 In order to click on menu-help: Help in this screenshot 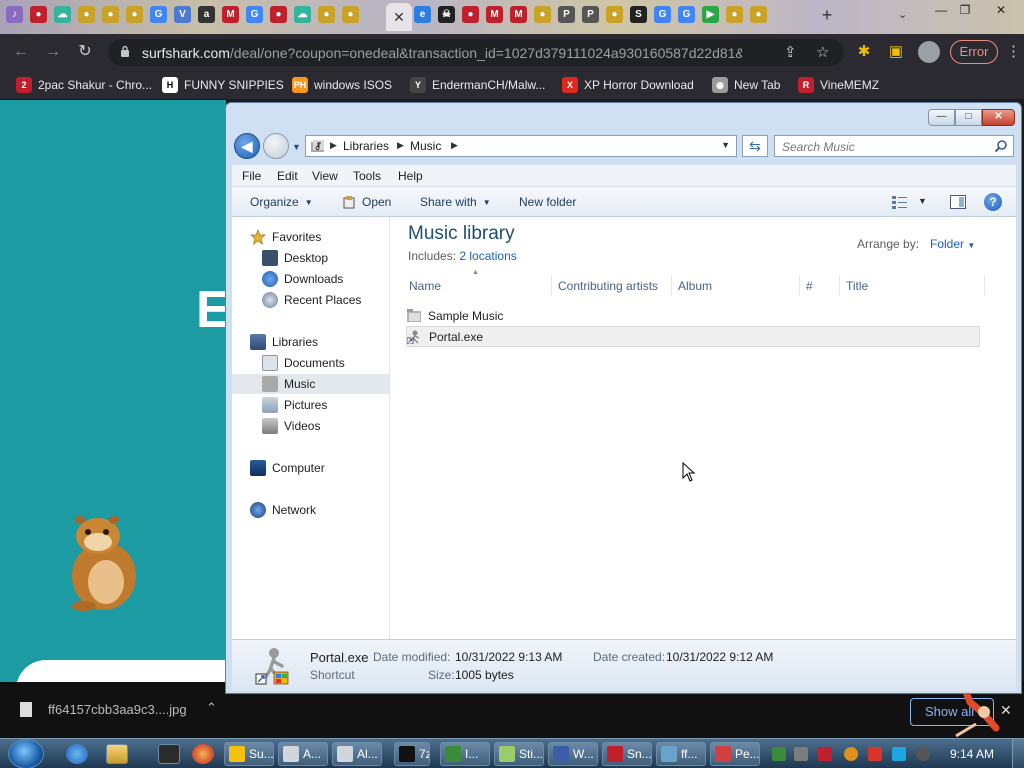, I will do `click(410, 176)`.